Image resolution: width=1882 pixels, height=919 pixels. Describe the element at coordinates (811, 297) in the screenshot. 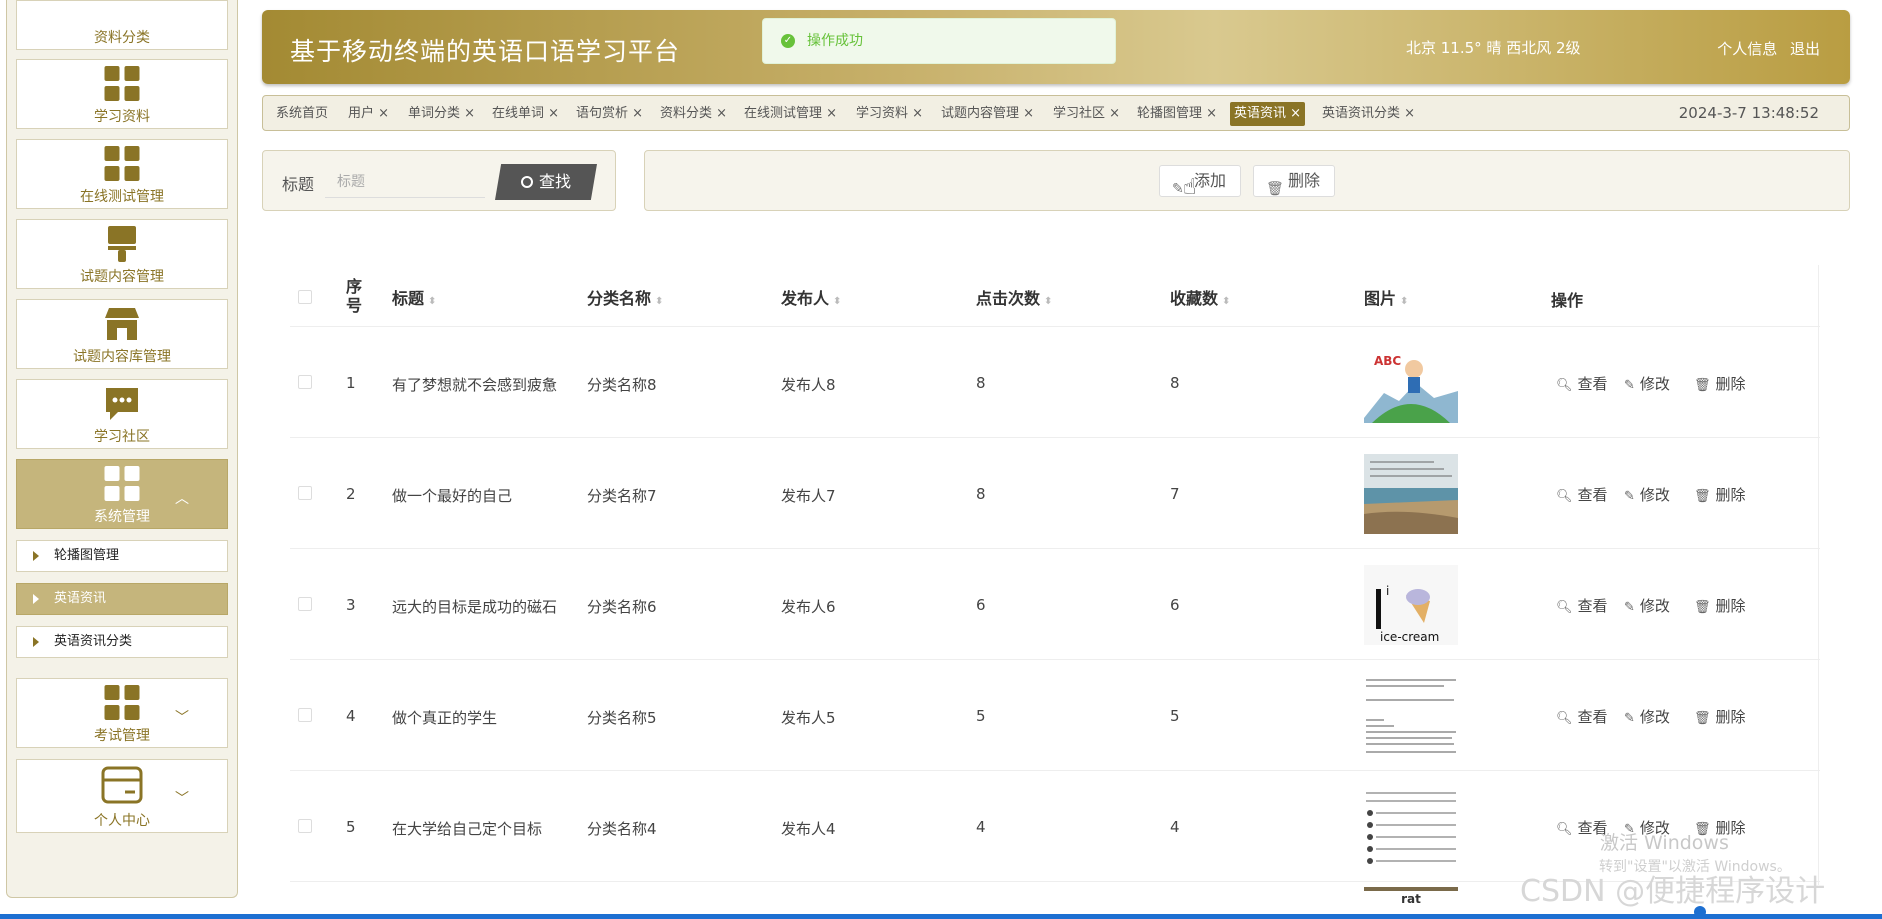

I see `col-publisher: 发布人 ⬍` at that location.